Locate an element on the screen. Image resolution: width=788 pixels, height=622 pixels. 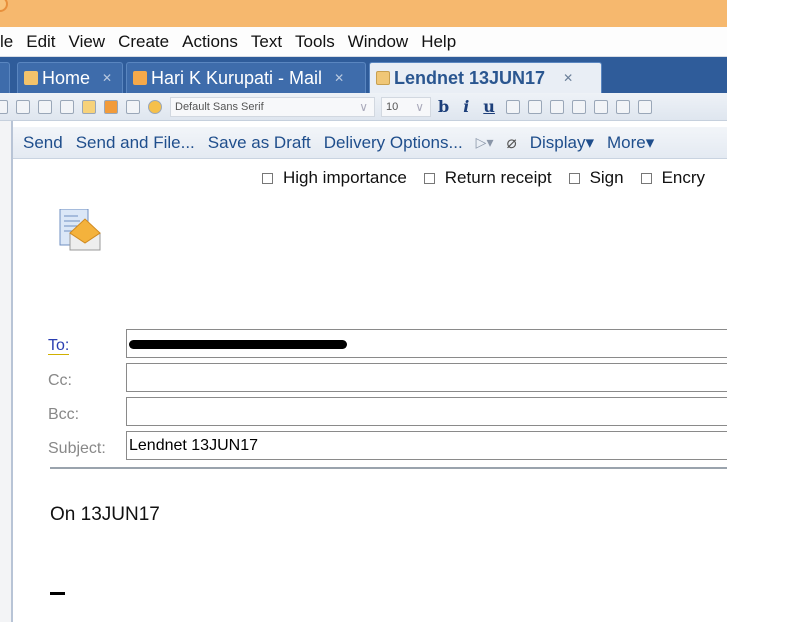
menu-text: Text is located at coordinates (266, 42).